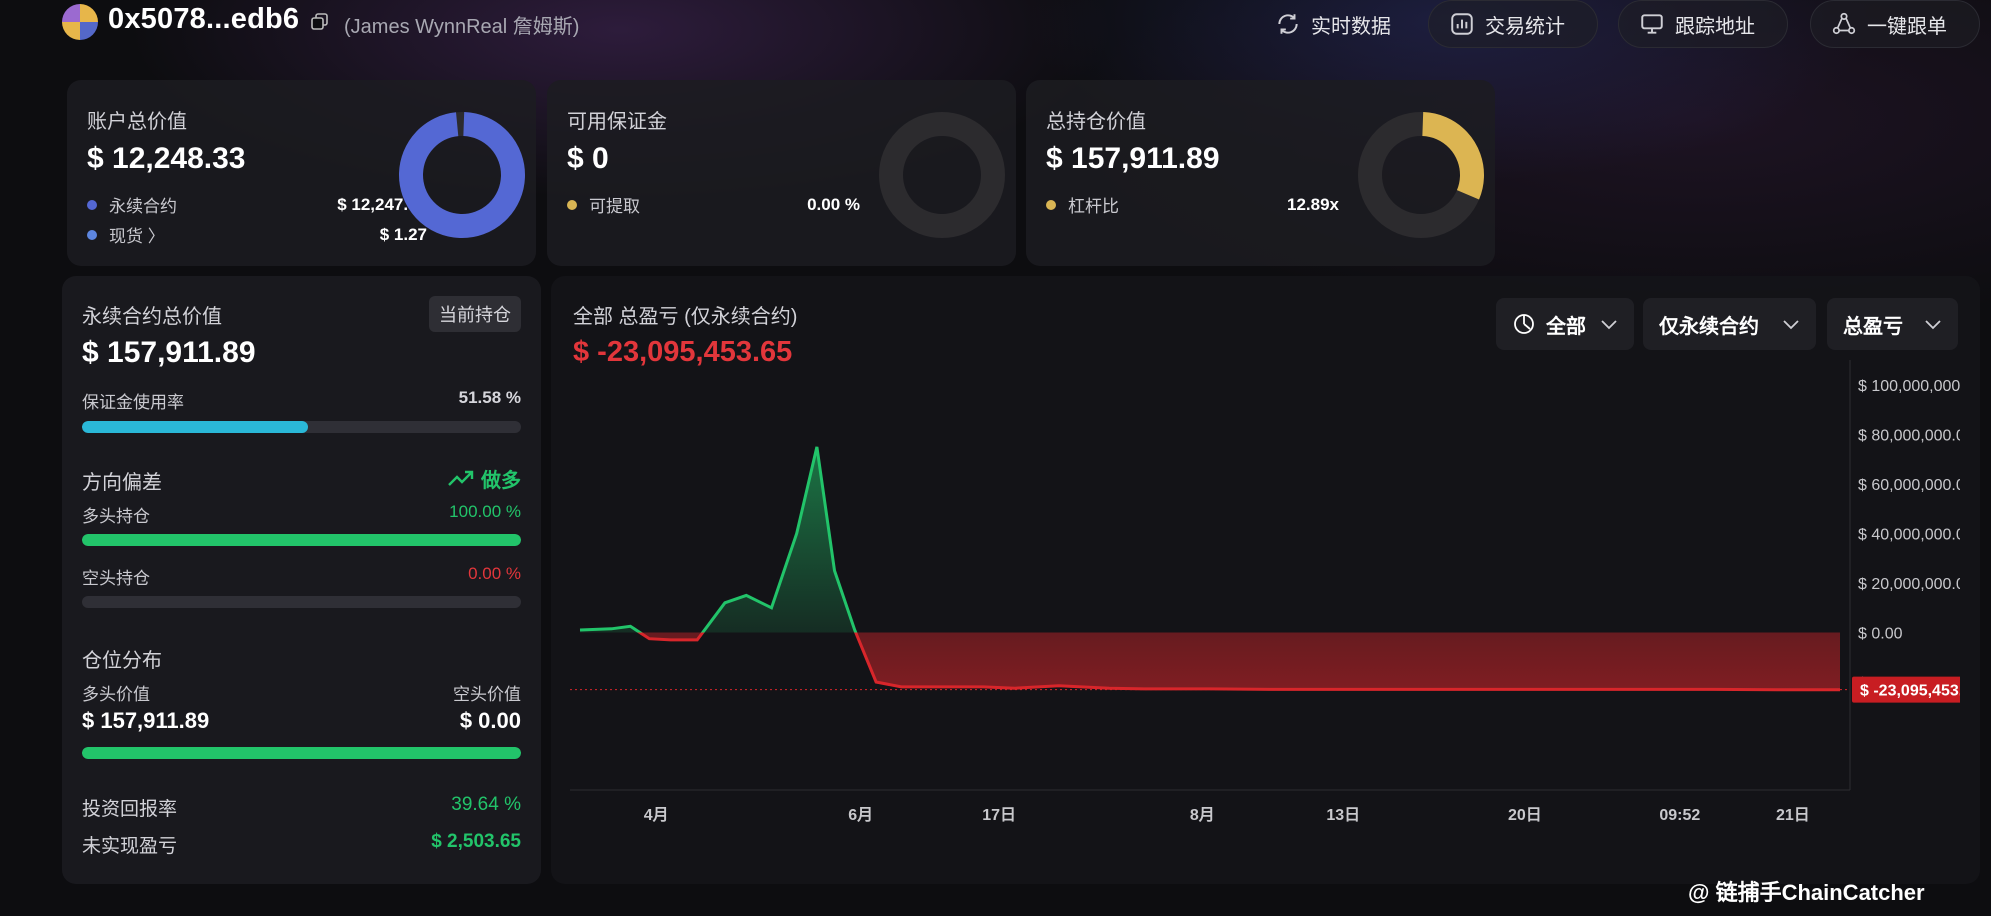 The height and width of the screenshot is (916, 1991). I want to click on watermark: @ 链捕手ChainCatcher, so click(1806, 892).